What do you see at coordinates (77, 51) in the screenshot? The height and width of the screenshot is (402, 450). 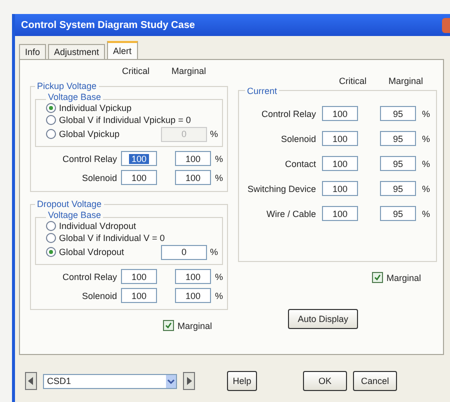 I see `tab: Adjustment` at bounding box center [77, 51].